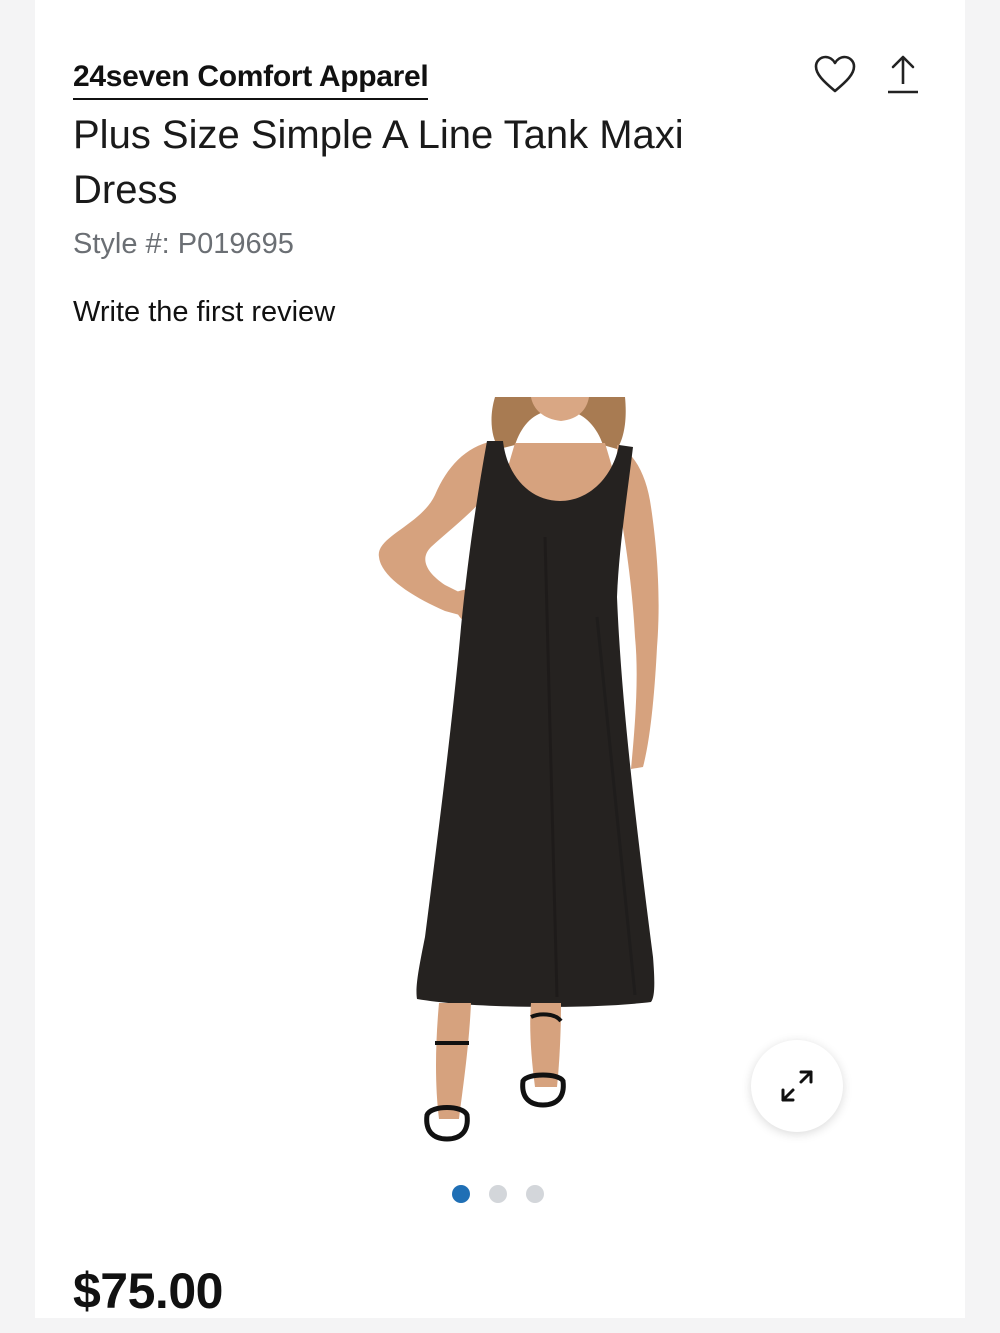 This screenshot has height=1333, width=1000. I want to click on expand-image-button, so click(797, 1086).